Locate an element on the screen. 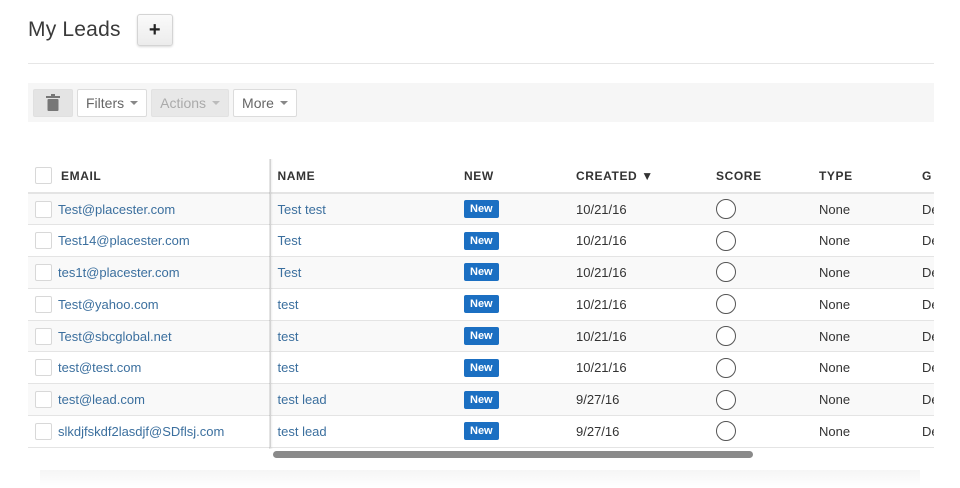  table-row: tes1t@placester.com Test New 10/21/16 NoneDe is located at coordinates (481, 272).